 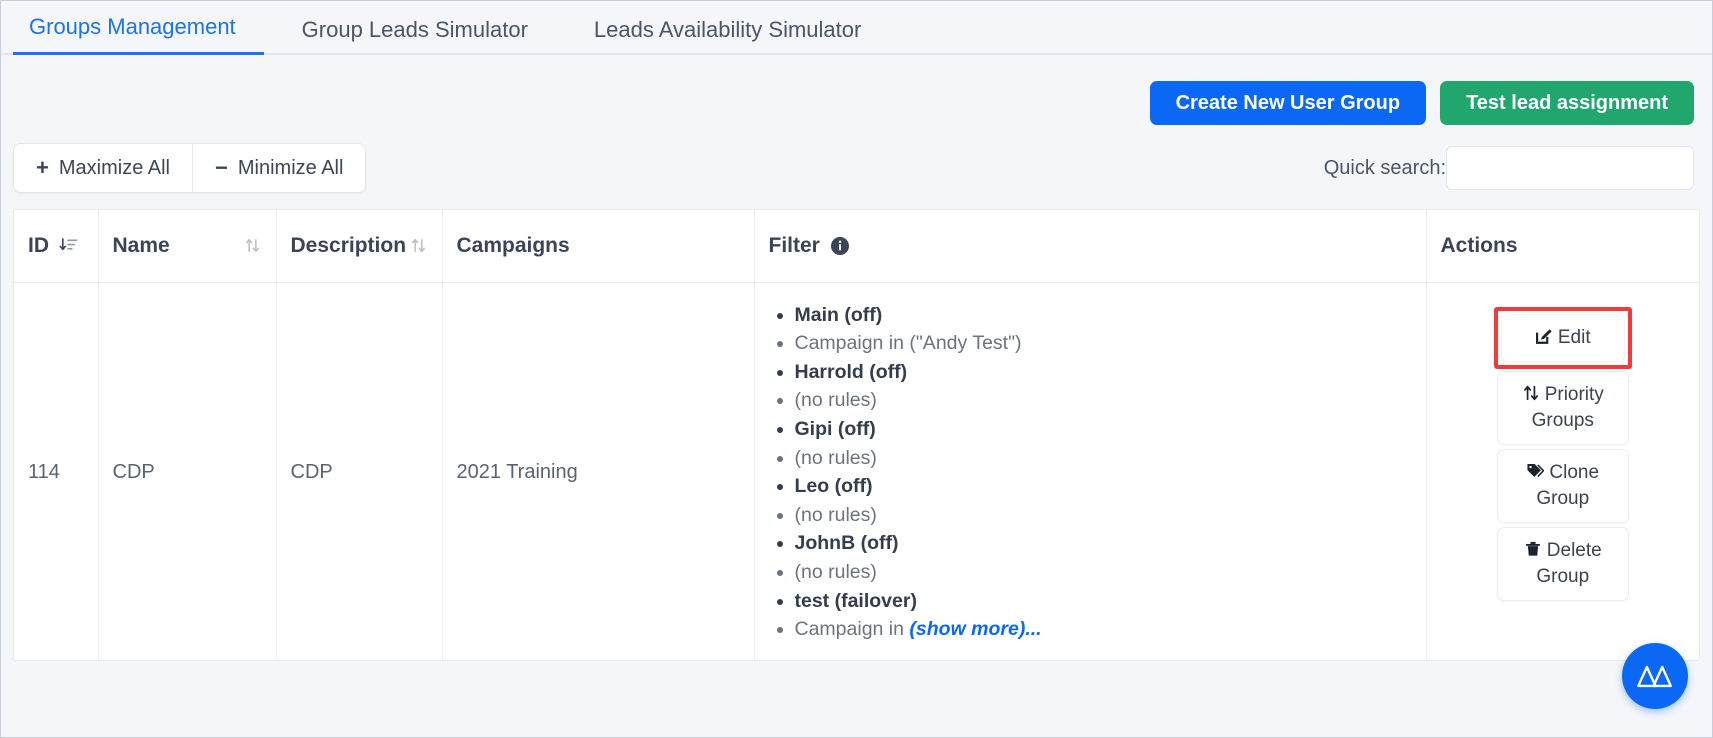 I want to click on column-label: Description, so click(x=348, y=245).